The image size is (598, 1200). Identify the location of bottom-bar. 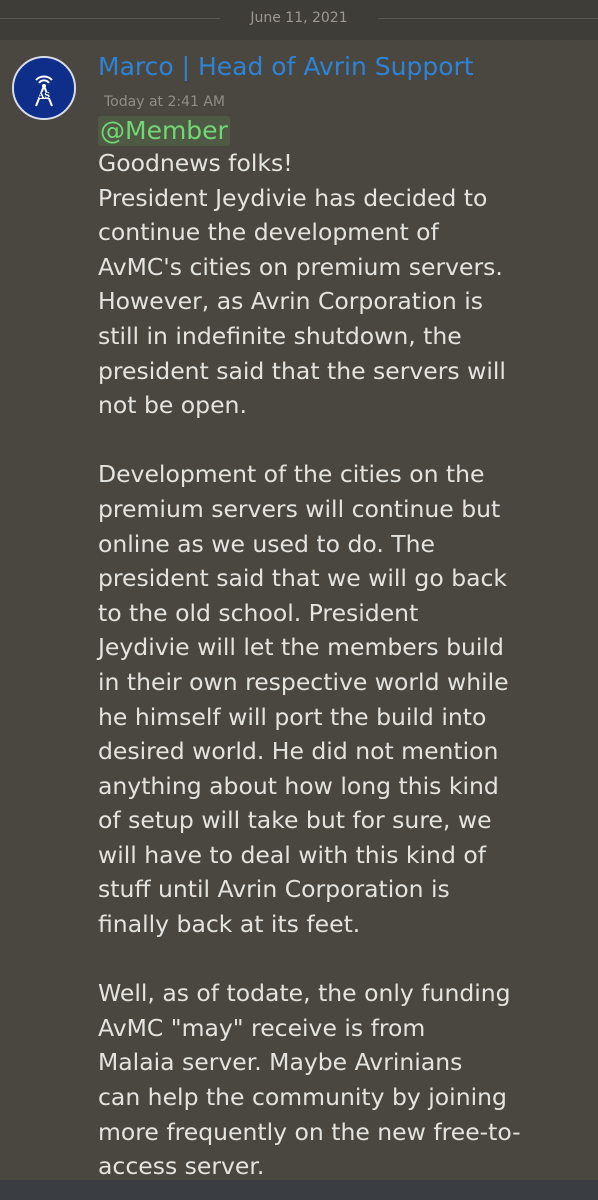
(299, 1190).